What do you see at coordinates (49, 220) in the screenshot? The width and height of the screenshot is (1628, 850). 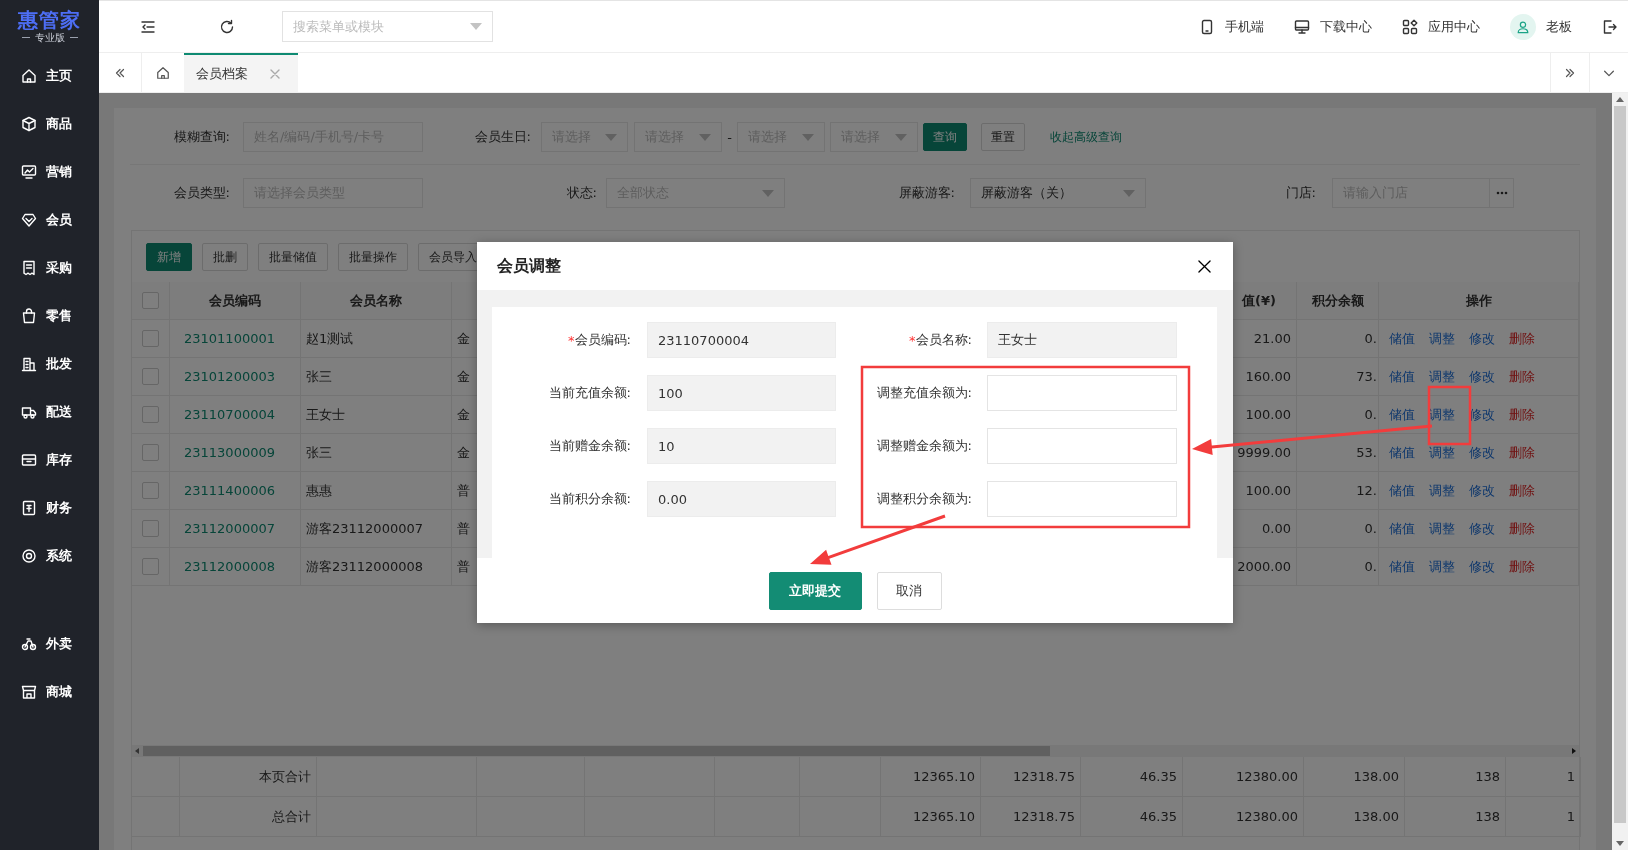 I see `sidebar-item: 会员` at bounding box center [49, 220].